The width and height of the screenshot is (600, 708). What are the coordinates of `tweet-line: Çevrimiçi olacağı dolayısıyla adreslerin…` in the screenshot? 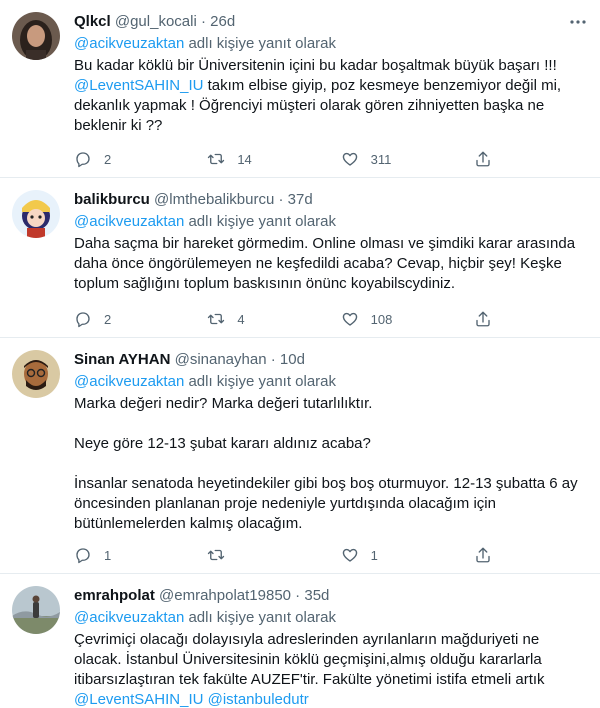 It's located at (307, 639).